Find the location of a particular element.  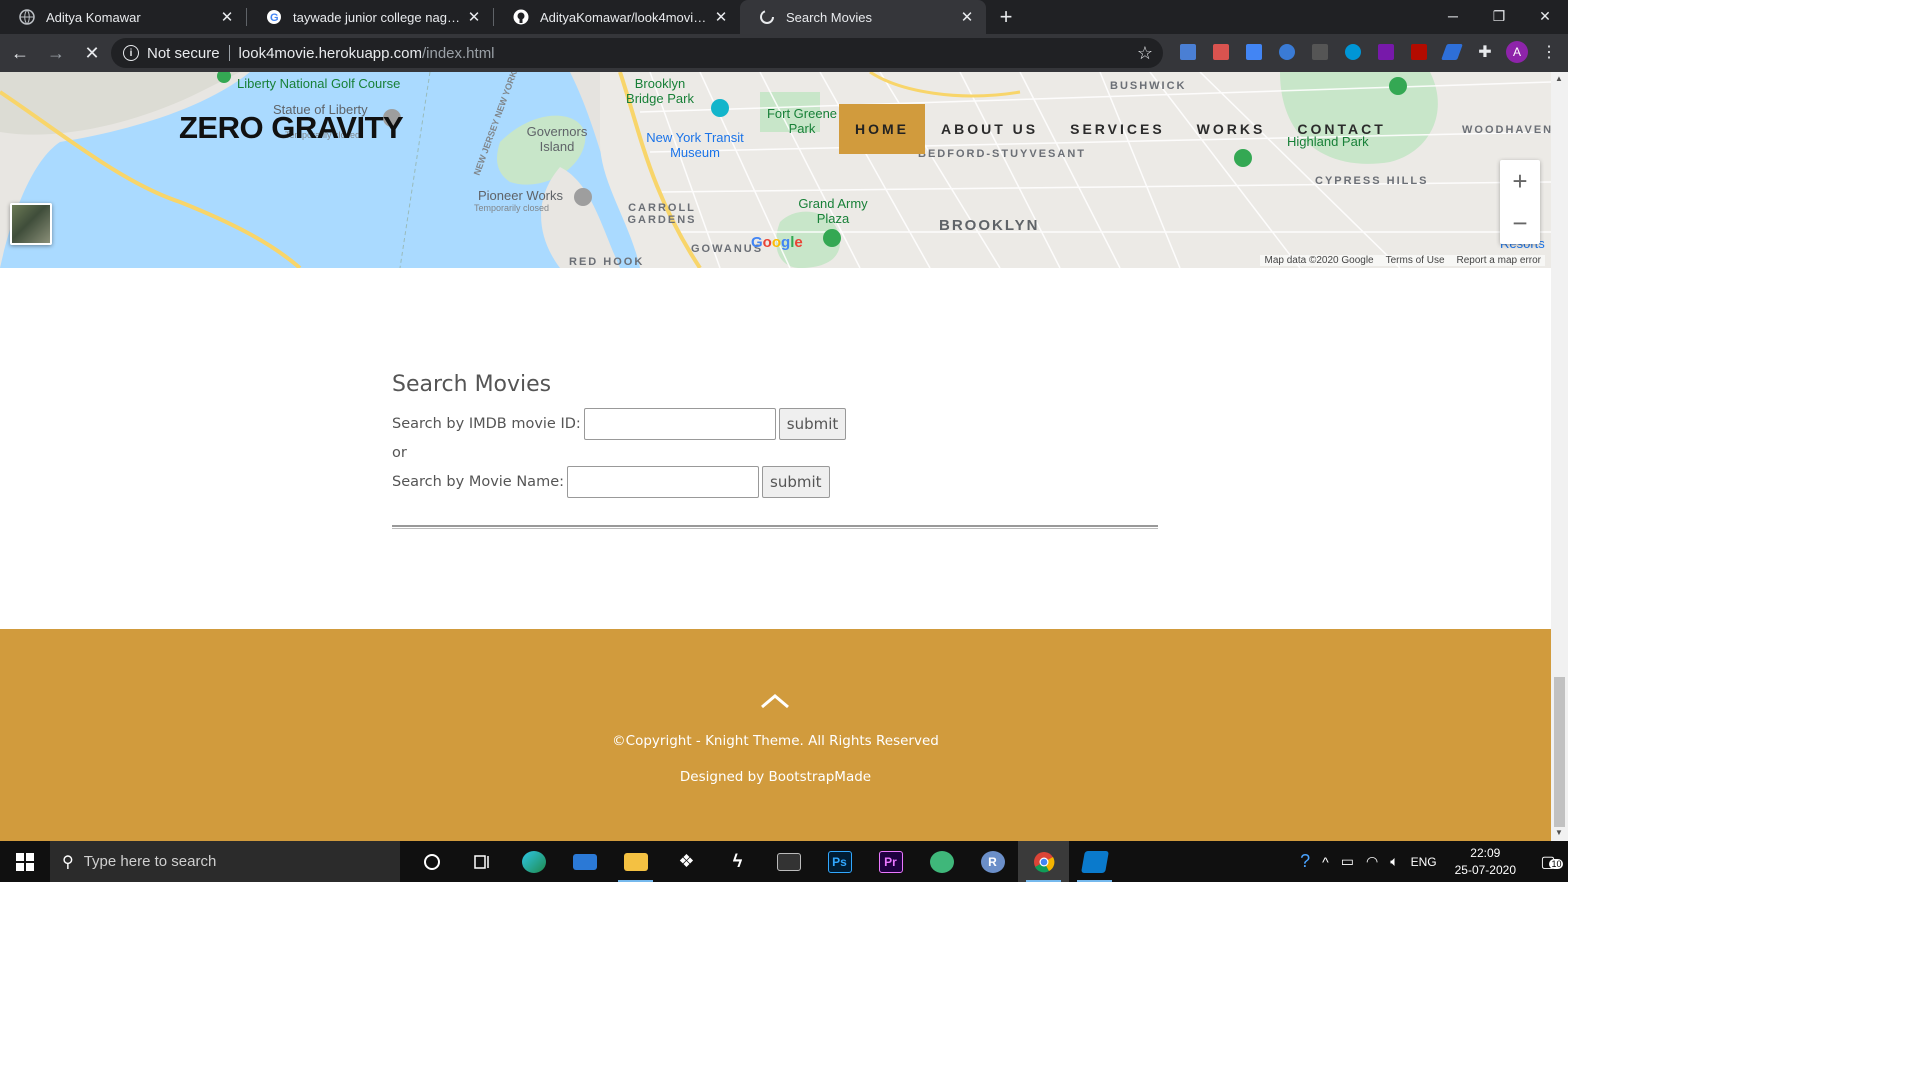

dropbox-icon: ❖ is located at coordinates (686, 861).